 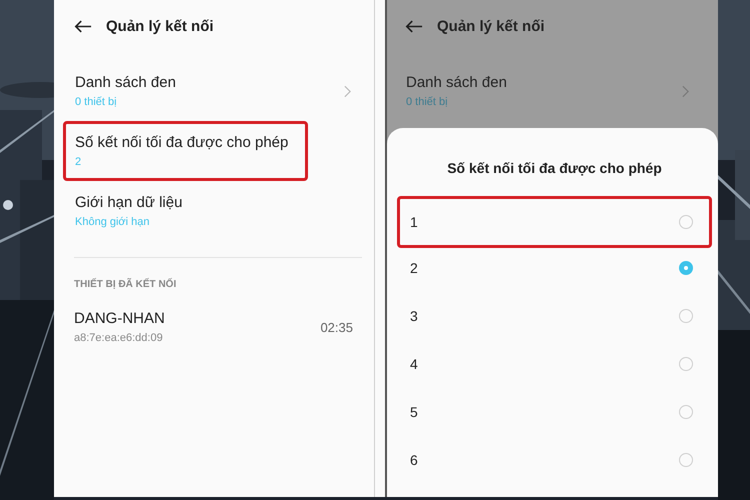 I want to click on option-label: 2, so click(x=414, y=268).